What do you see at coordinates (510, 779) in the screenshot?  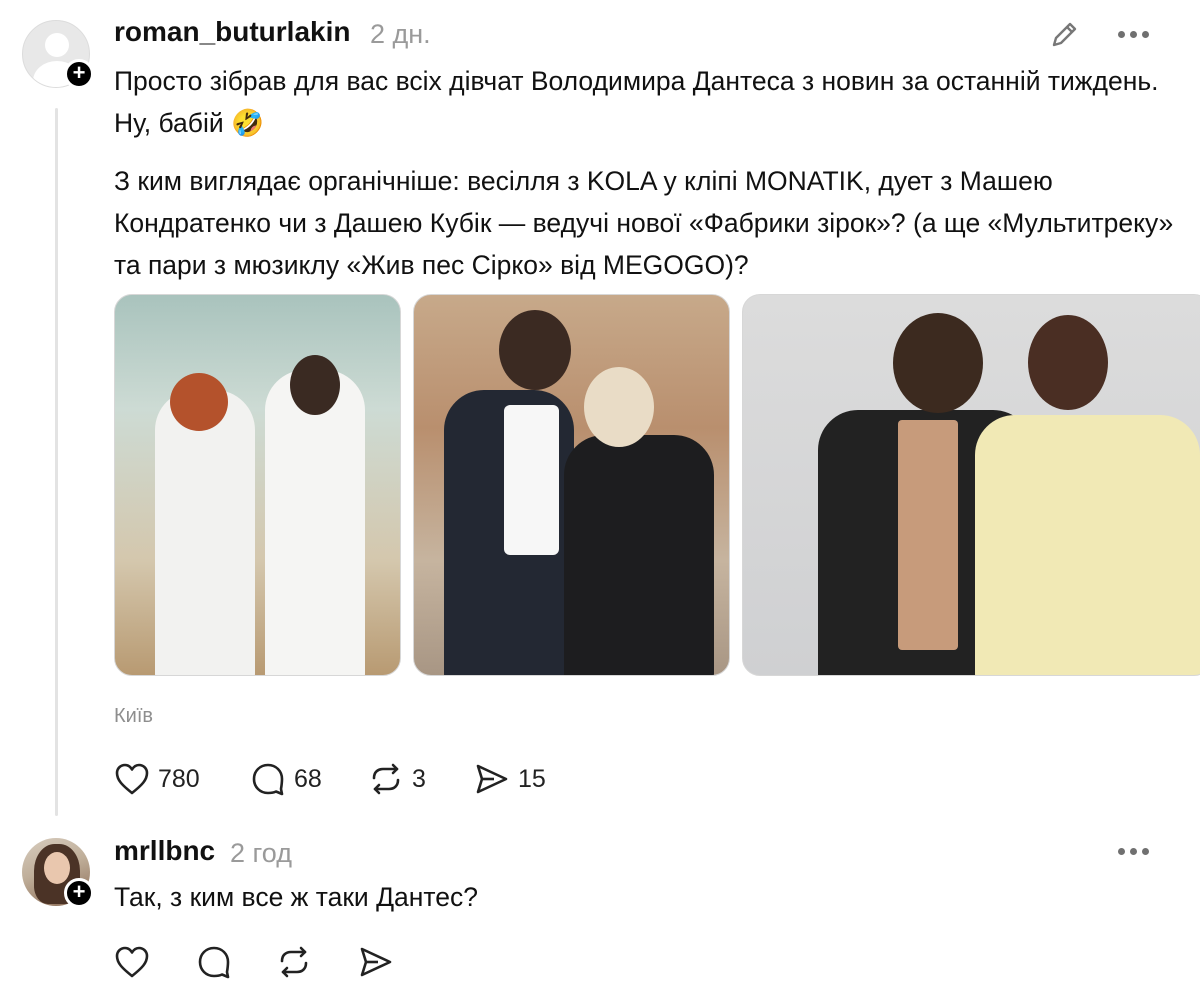 I see `share-button: 15` at bounding box center [510, 779].